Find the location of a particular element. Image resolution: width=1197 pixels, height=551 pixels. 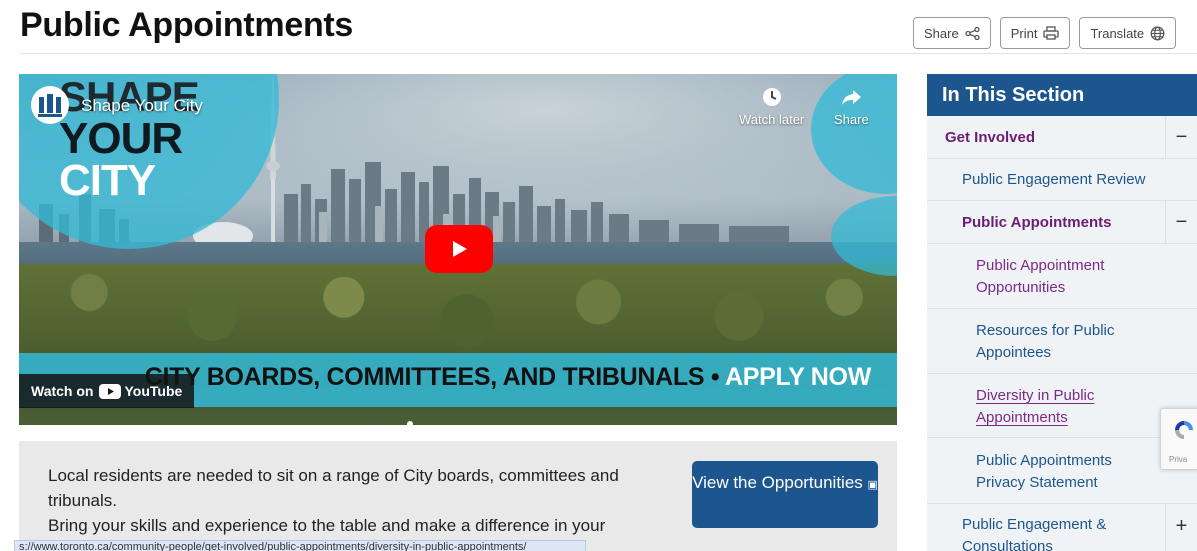

video-title: Shape Your City is located at coordinates (142, 106).